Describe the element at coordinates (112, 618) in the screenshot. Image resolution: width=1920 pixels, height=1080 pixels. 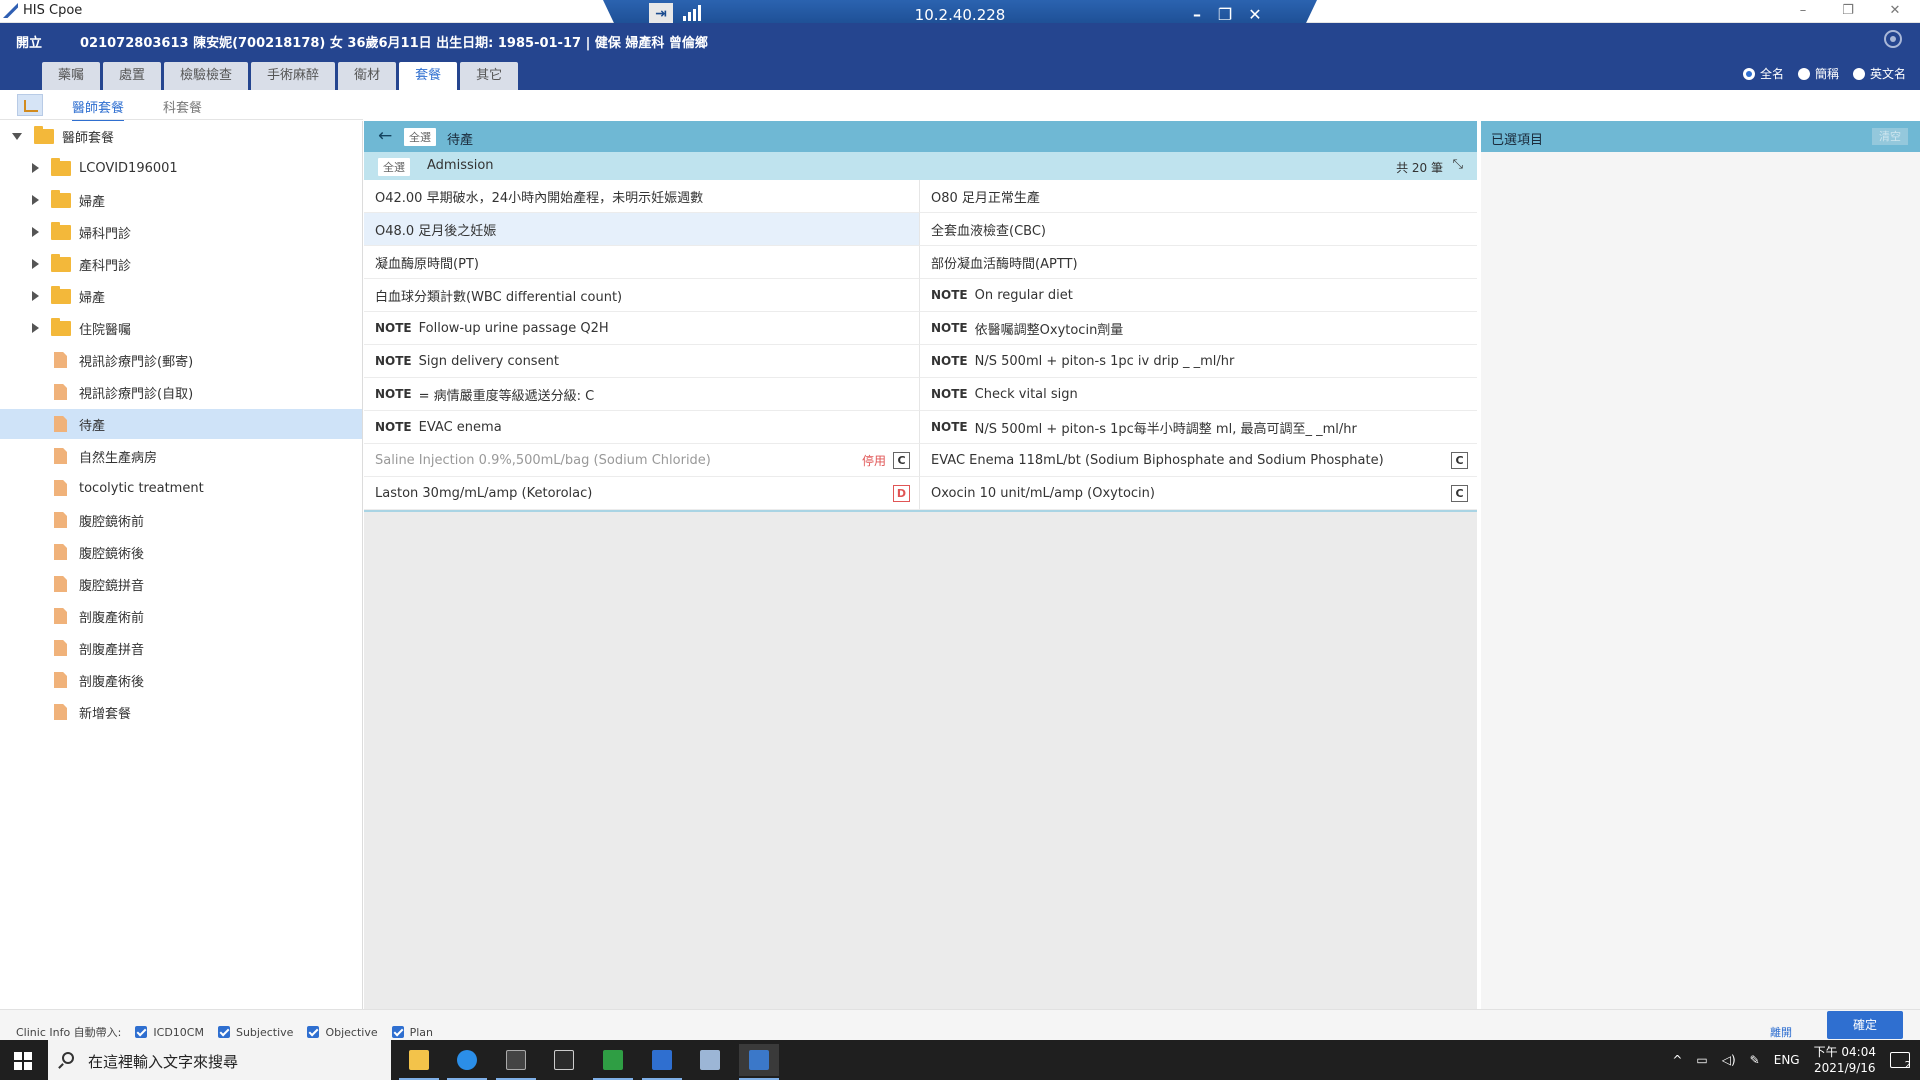
I see `tree-label: 剖腹產術前` at that location.